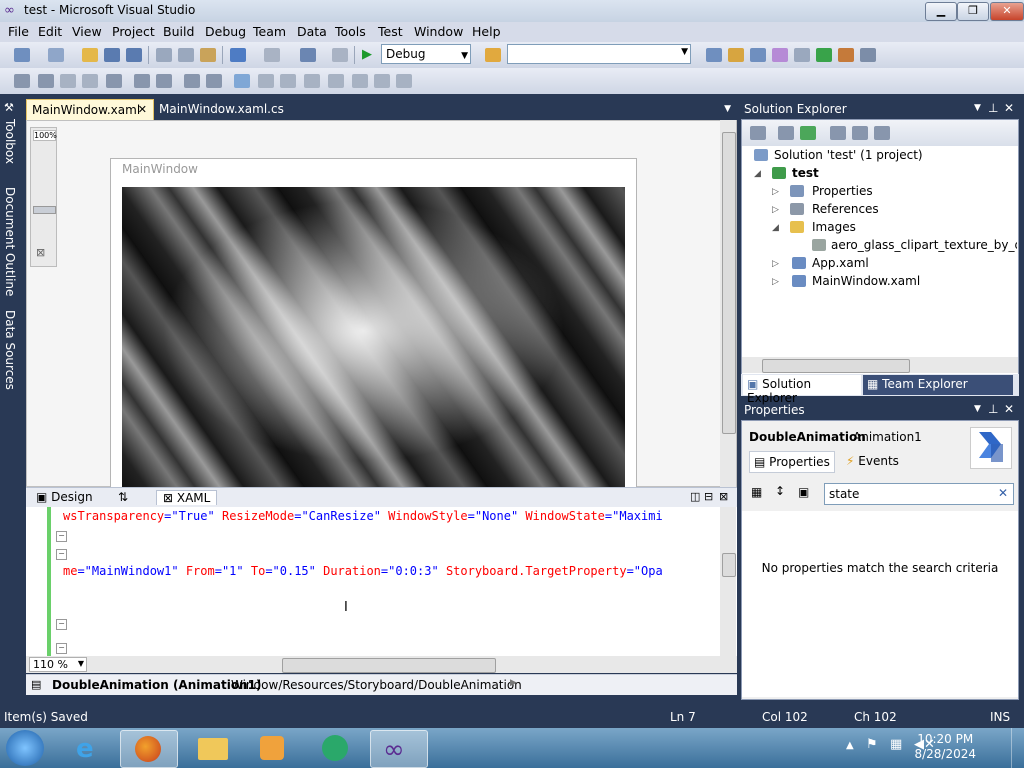 The height and width of the screenshot is (768, 1024). I want to click on menu-tools: Tools, so click(350, 31).